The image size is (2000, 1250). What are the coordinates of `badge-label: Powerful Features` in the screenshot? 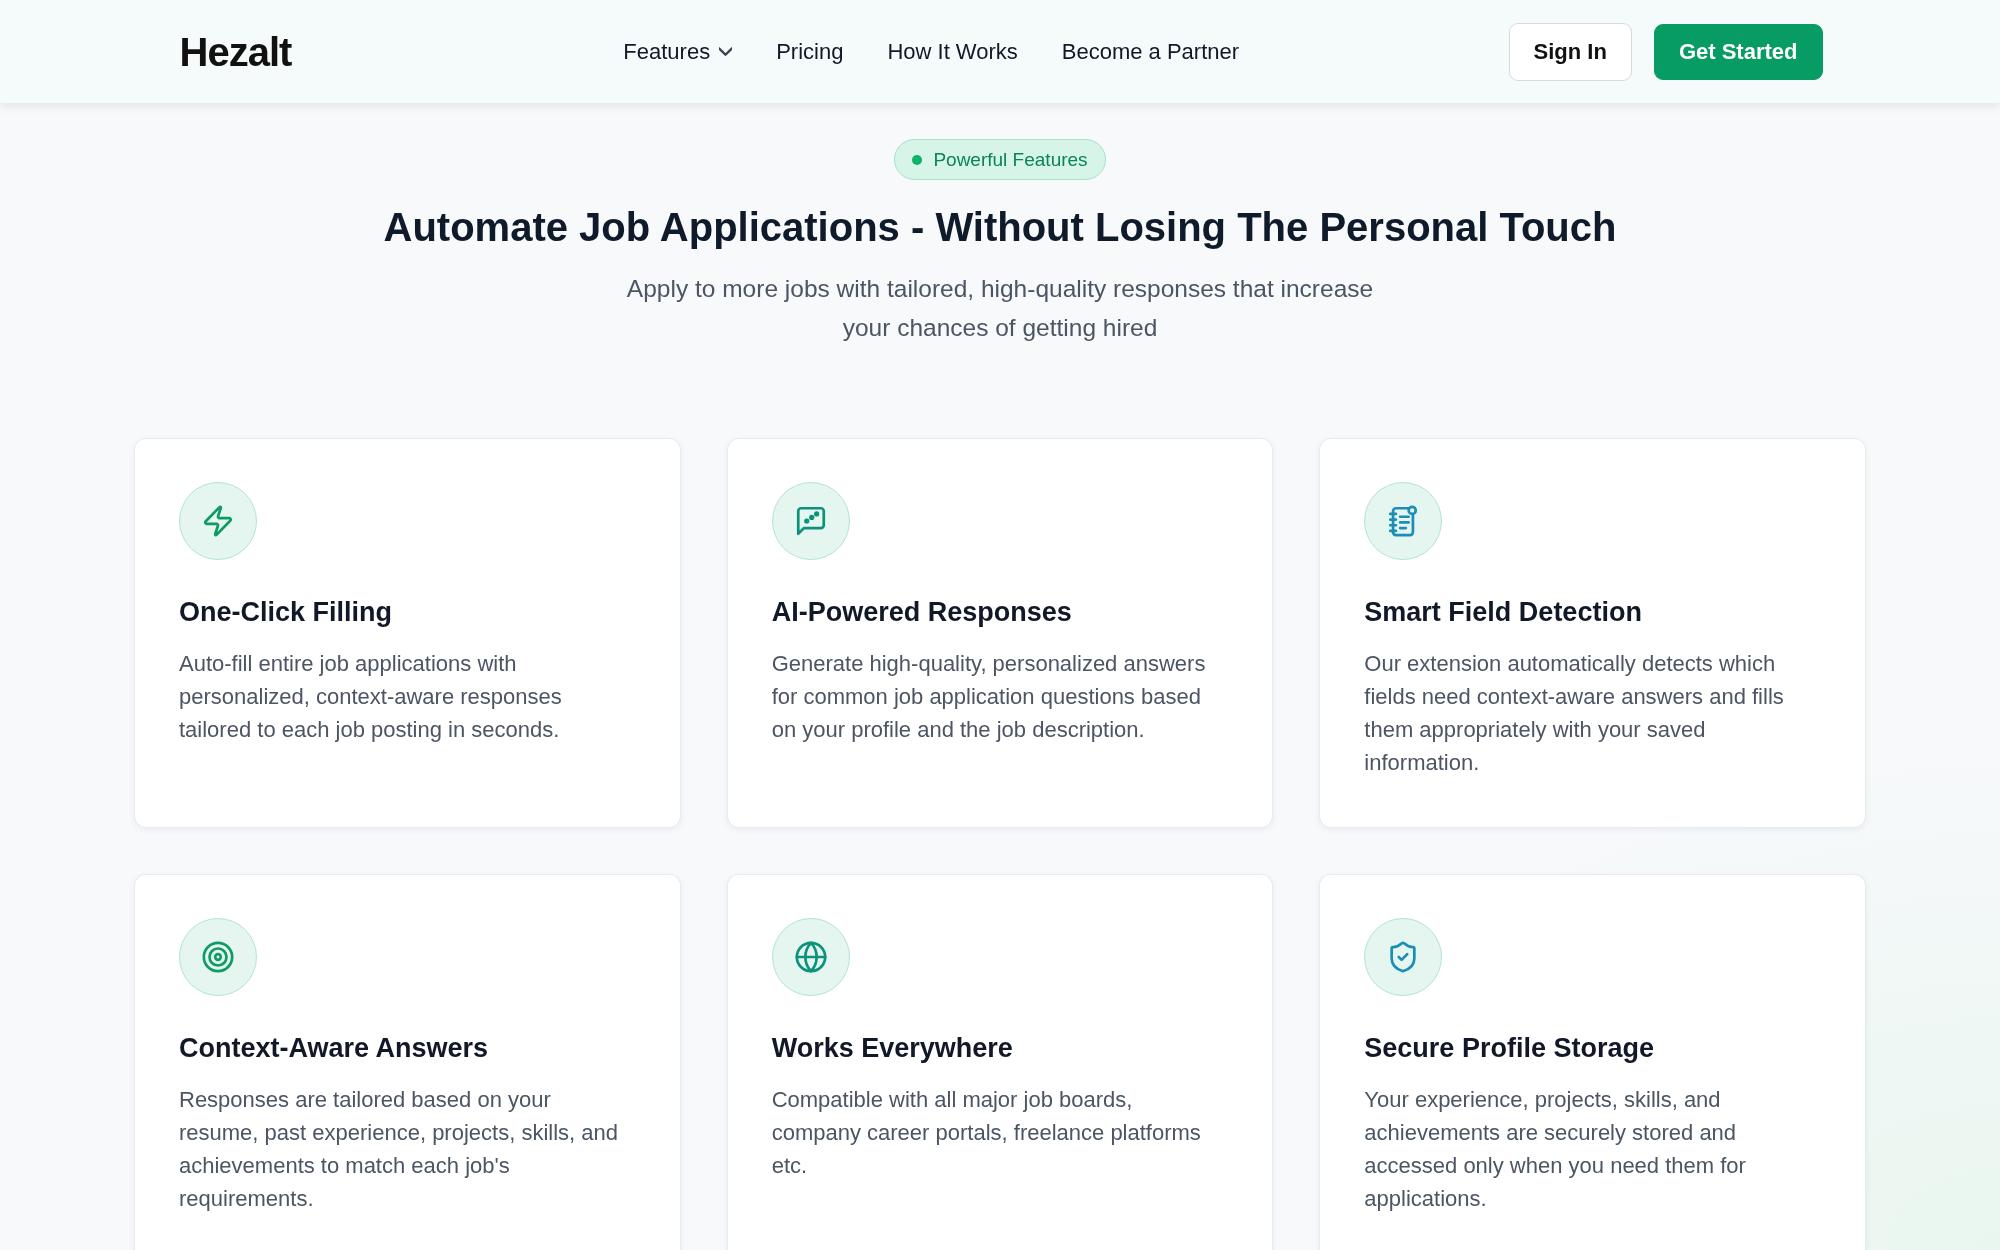 It's located at (1010, 159).